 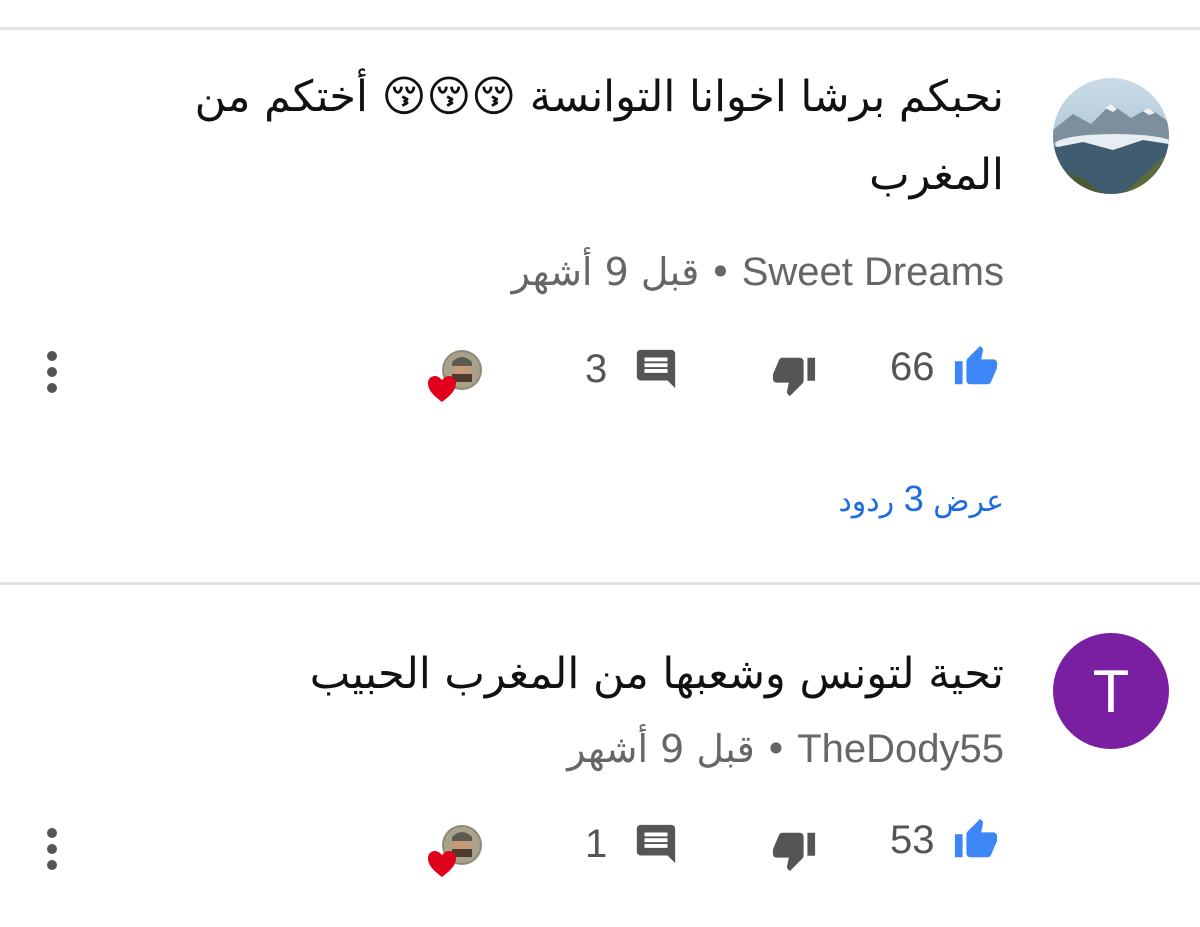 I want to click on reply-button: 1, so click(x=632, y=844).